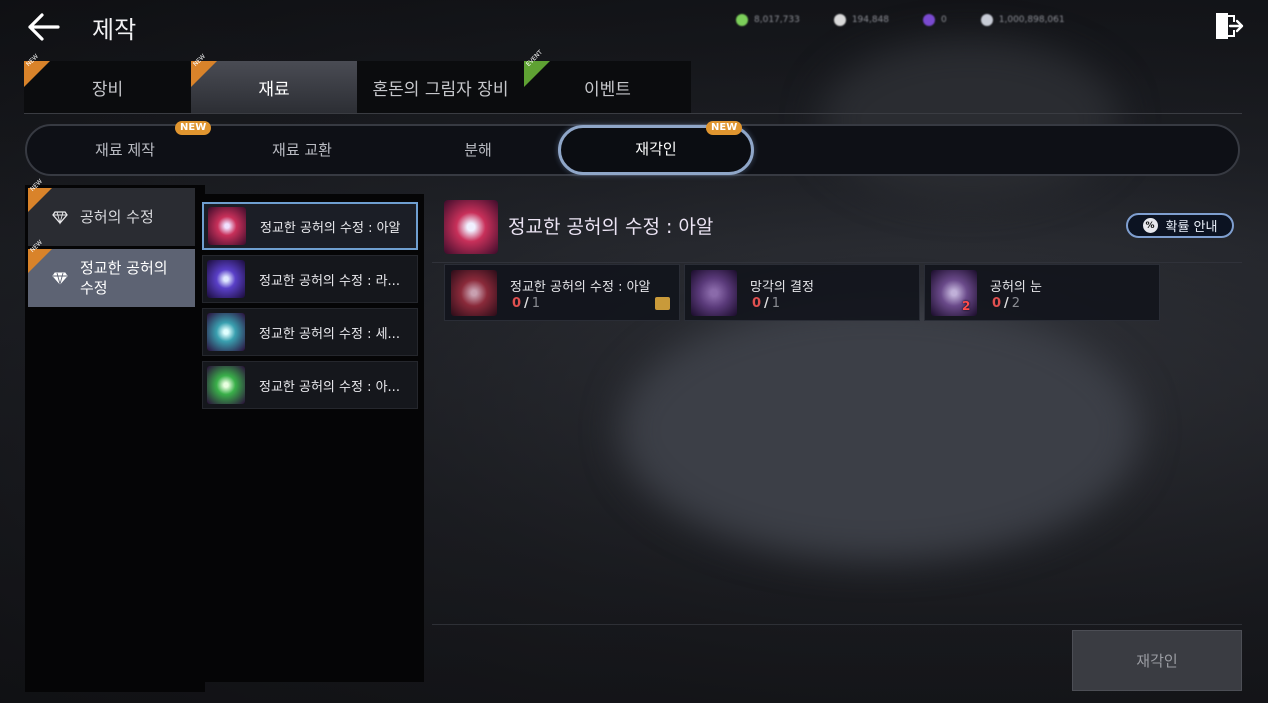 The height and width of the screenshot is (703, 1268). Describe the element at coordinates (114, 30) in the screenshot. I see `page-title: 제작` at that location.